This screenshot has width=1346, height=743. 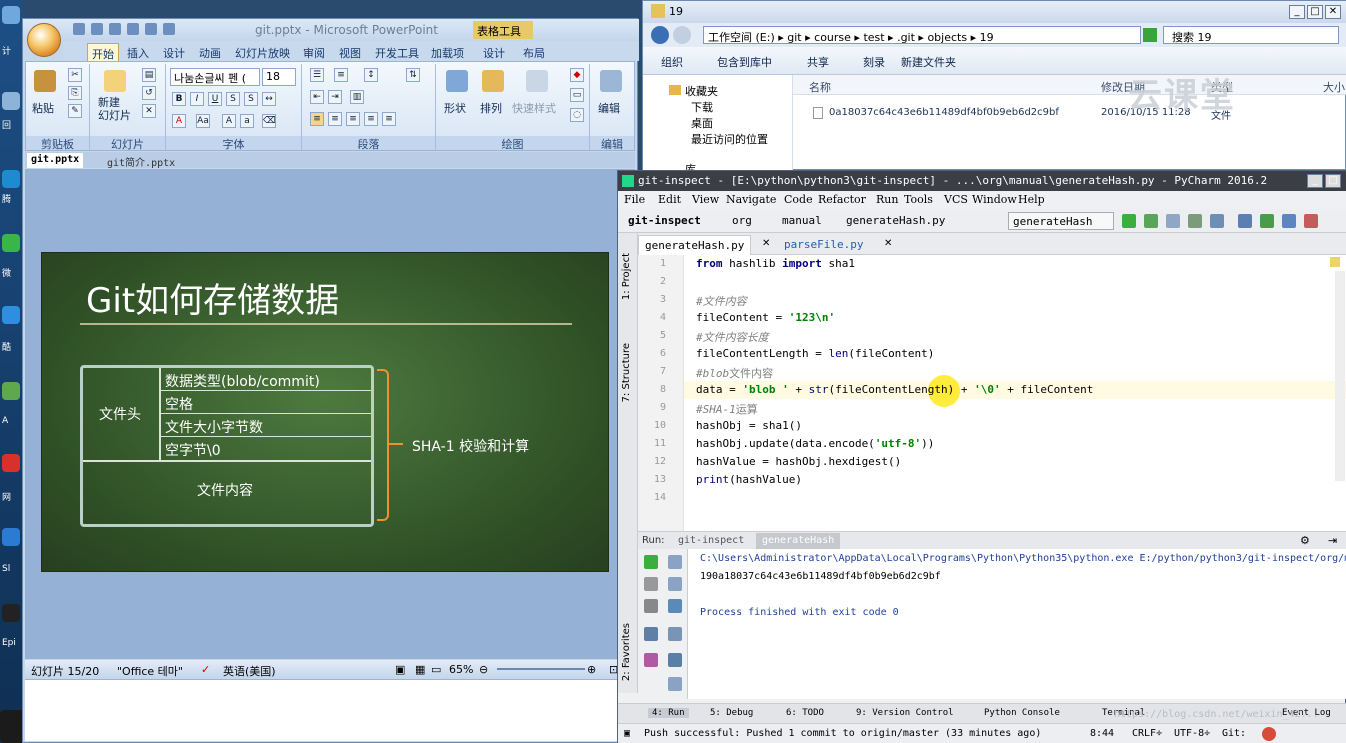 What do you see at coordinates (149, 111) in the screenshot?
I see `delete-slide-icon: ✕` at bounding box center [149, 111].